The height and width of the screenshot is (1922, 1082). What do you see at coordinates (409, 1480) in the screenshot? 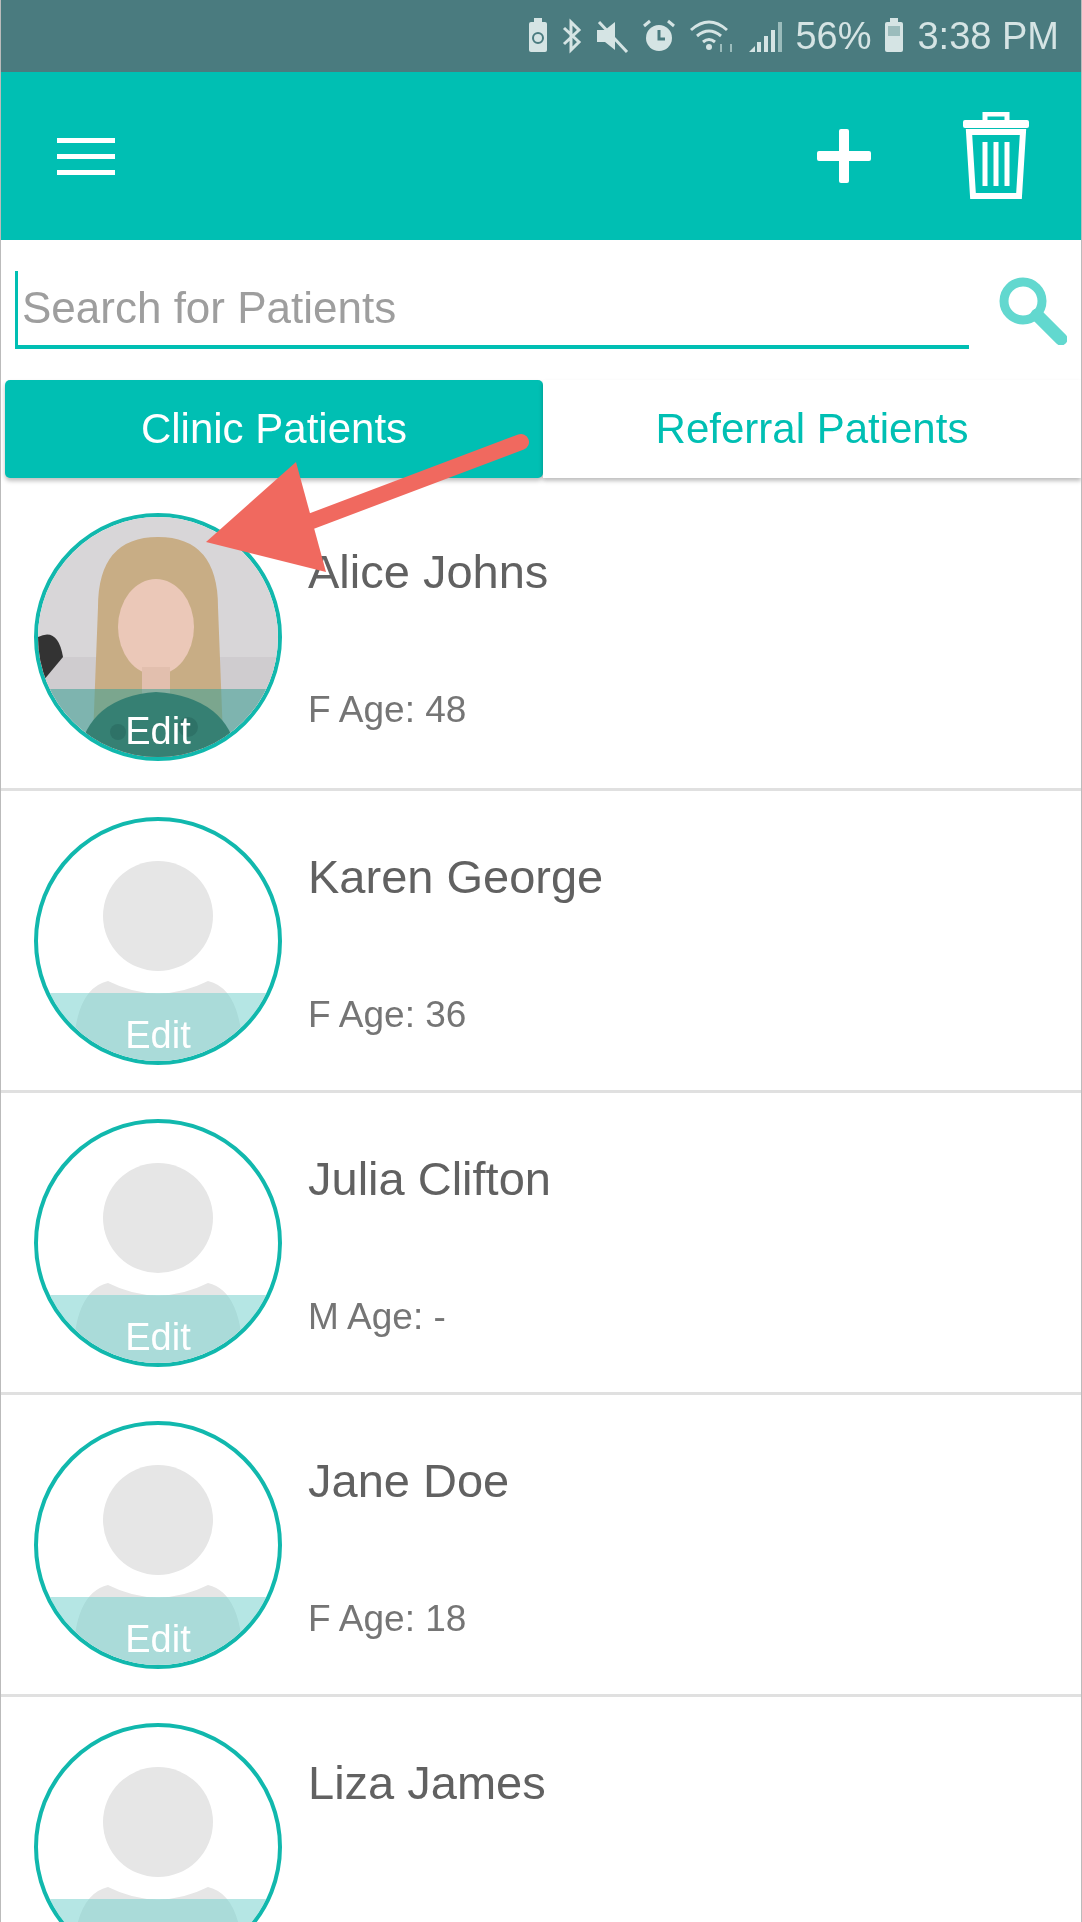
I see `patient-name: Jane Doe` at bounding box center [409, 1480].